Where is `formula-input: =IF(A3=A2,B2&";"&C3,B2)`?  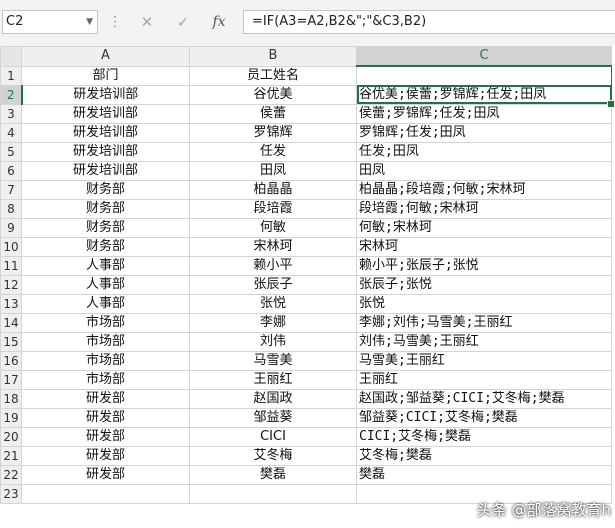 formula-input: =IF(A3=A2,B2&";"&C3,B2) is located at coordinates (429, 22).